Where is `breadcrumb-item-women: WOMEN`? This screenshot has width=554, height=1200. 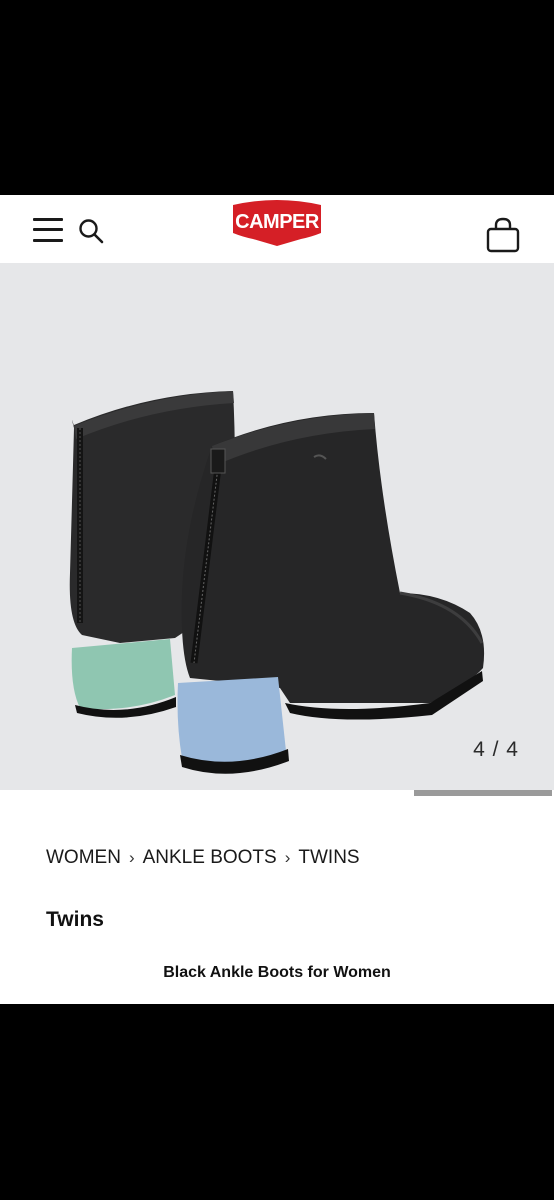
breadcrumb-item-women: WOMEN is located at coordinates (83, 857).